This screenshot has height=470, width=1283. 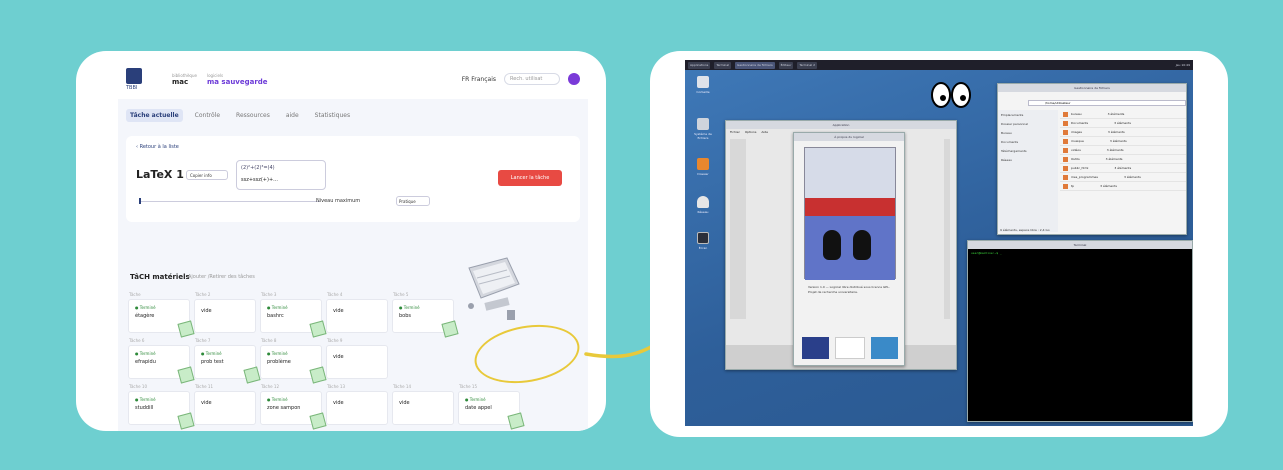 I want to click on file-row: vidéos 3 éléments, so click(x=1123, y=150).